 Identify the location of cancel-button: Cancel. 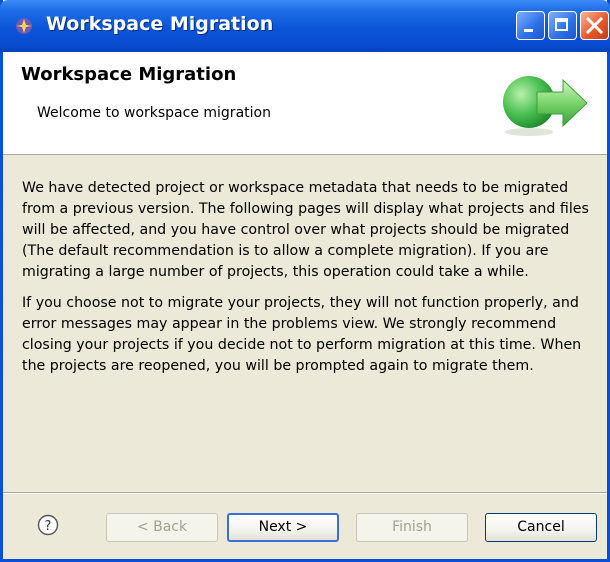
(541, 527).